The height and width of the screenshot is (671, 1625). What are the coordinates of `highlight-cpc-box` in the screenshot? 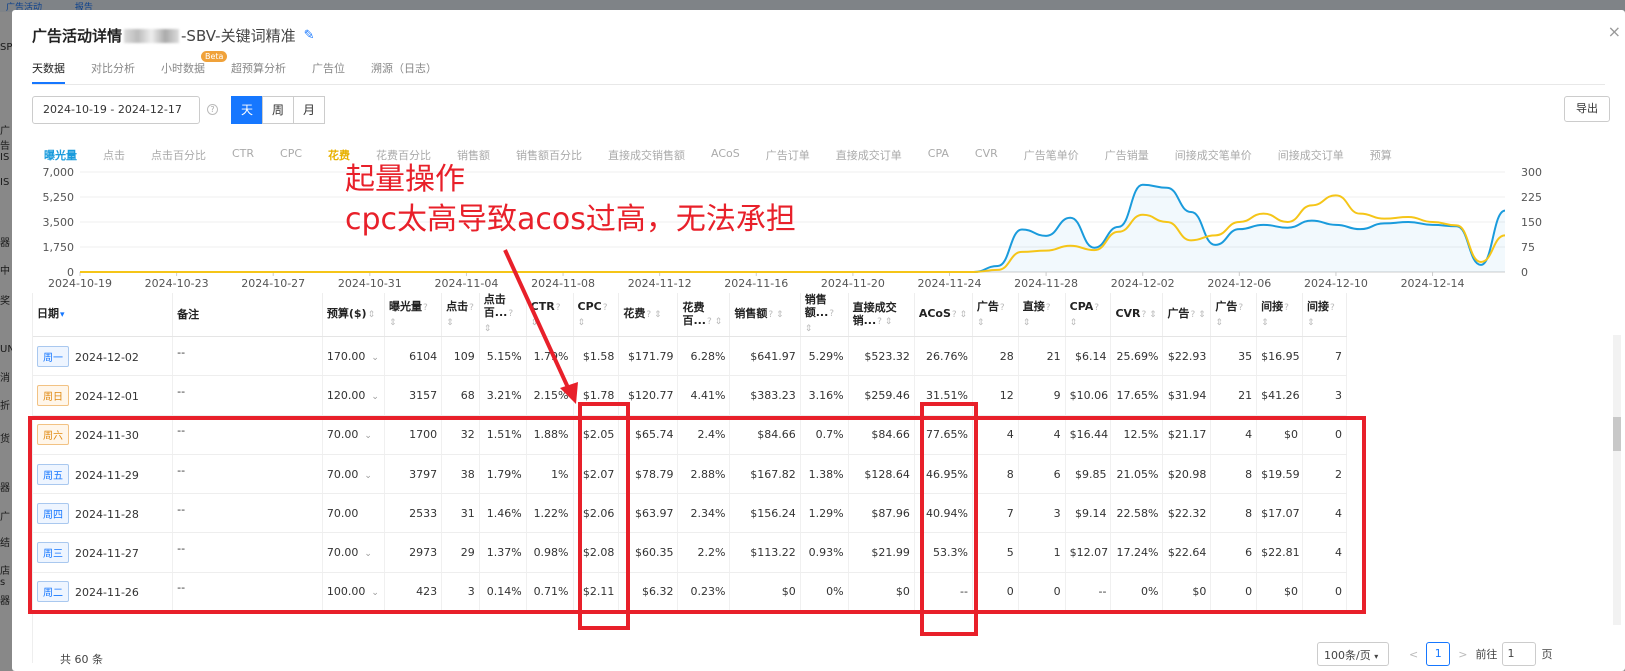 It's located at (604, 516).